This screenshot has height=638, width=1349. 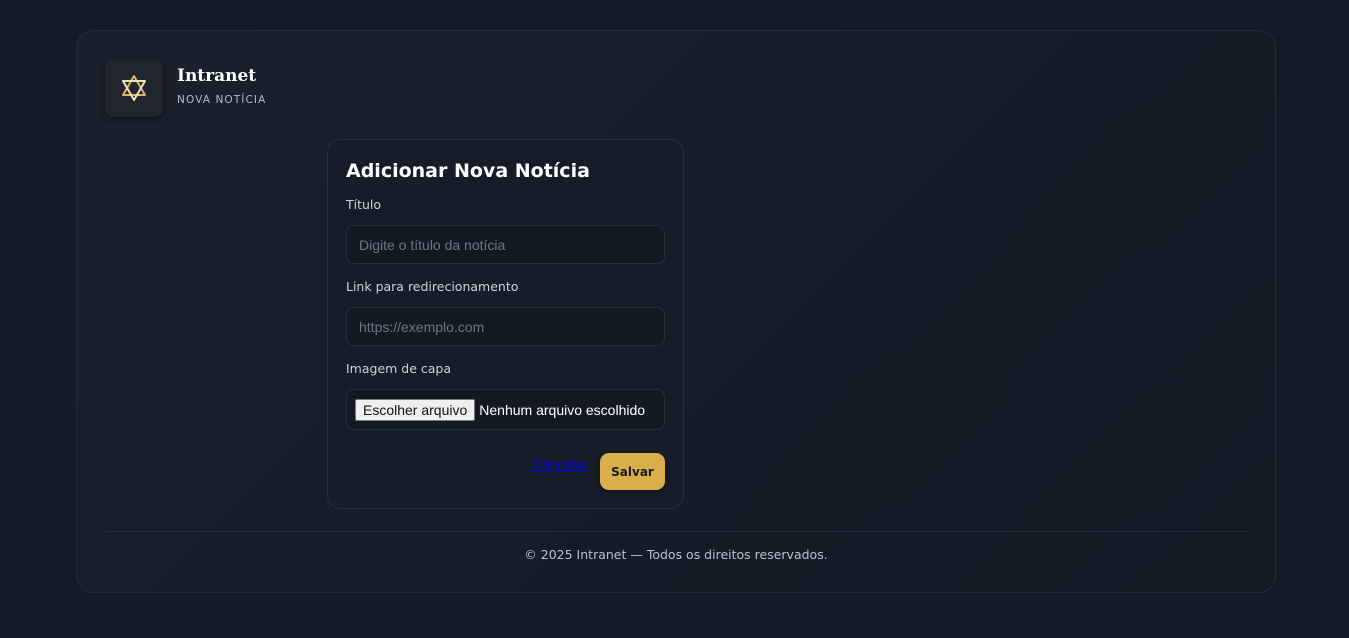 What do you see at coordinates (217, 76) in the screenshot?
I see `app-title: Intranet` at bounding box center [217, 76].